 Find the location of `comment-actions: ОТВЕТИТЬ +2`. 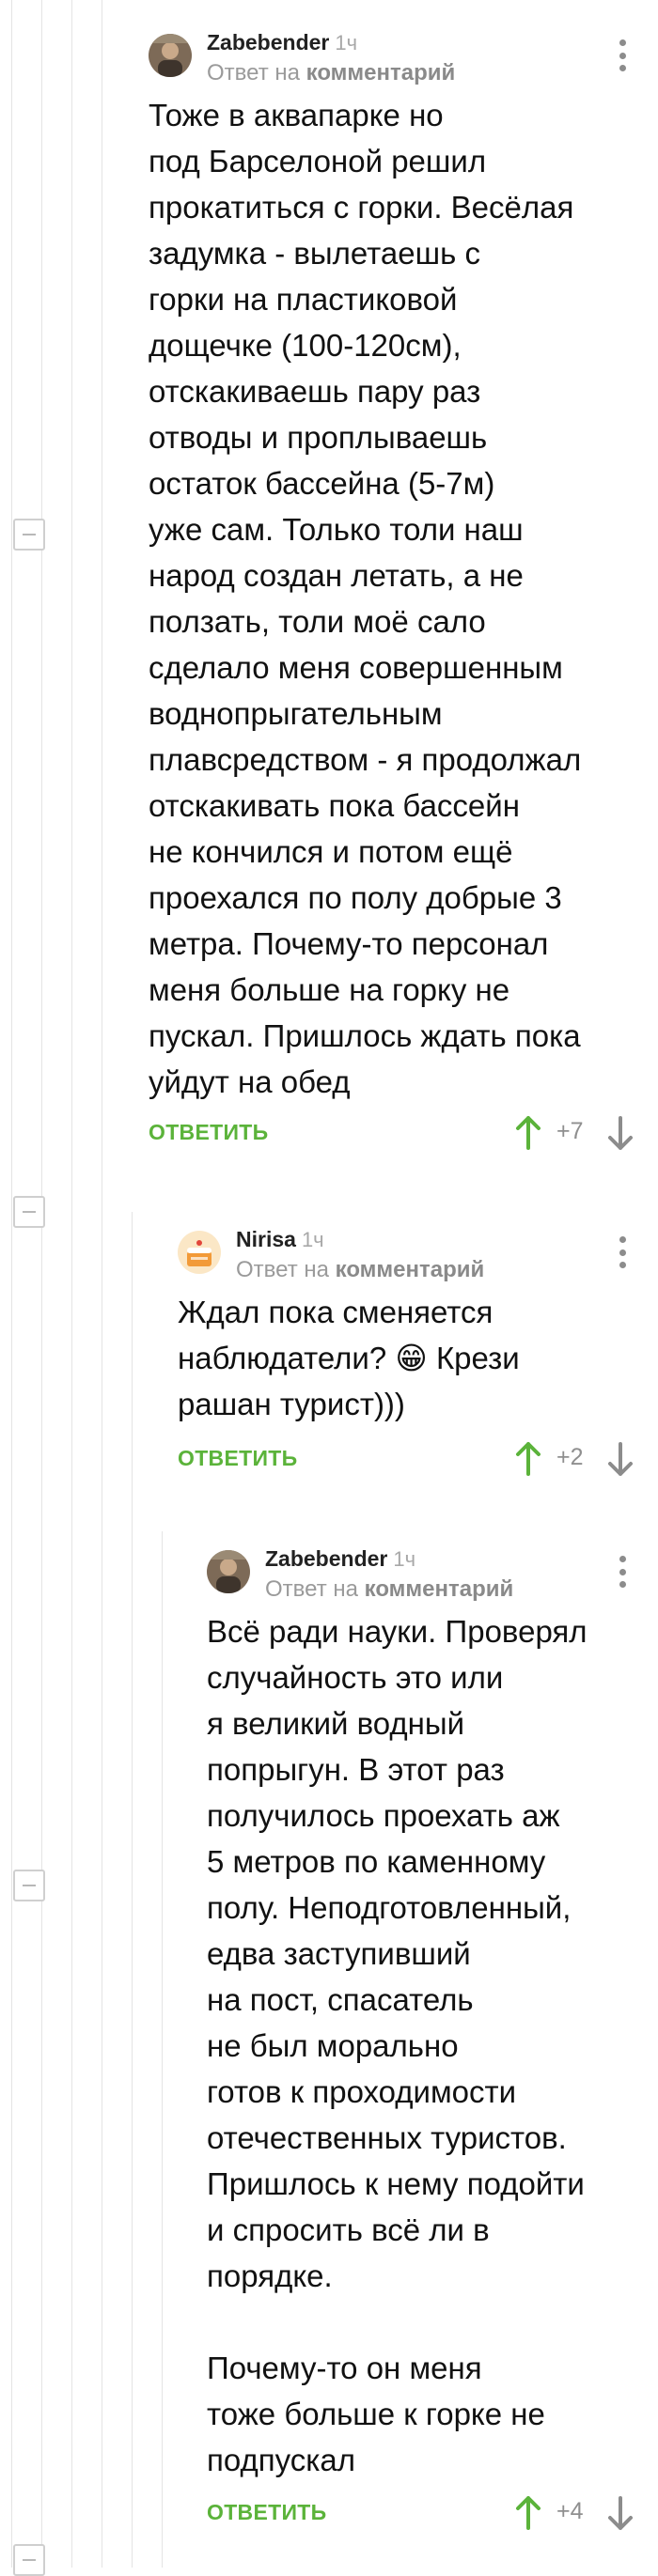

comment-actions: ОТВЕТИТЬ +2 is located at coordinates (408, 1459).